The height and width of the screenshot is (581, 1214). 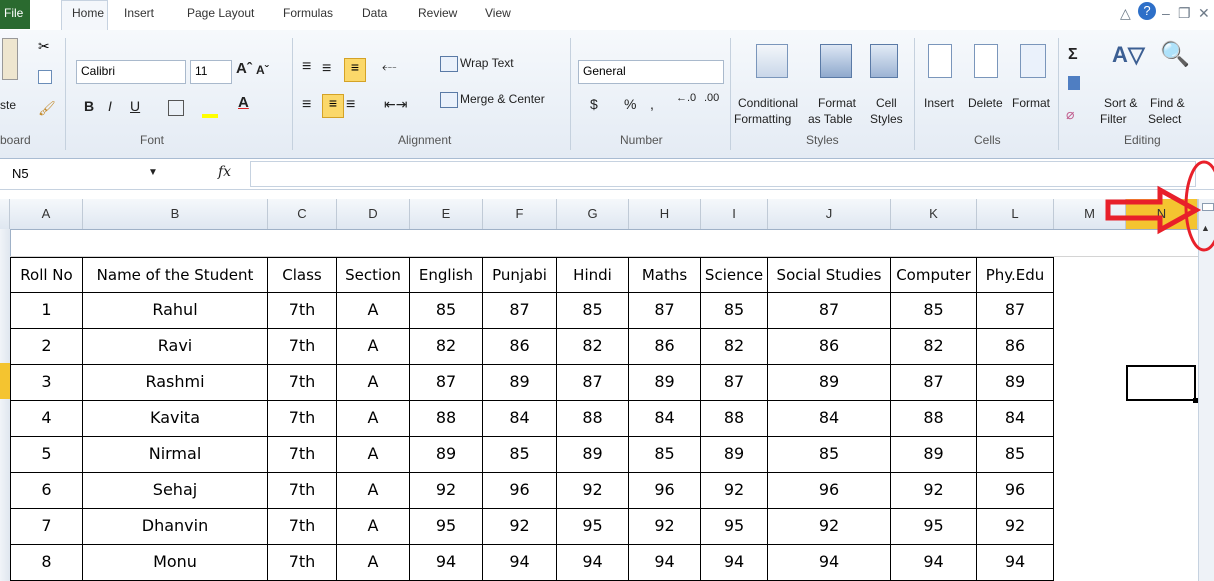 I want to click on col-header-g: G, so click(x=593, y=214).